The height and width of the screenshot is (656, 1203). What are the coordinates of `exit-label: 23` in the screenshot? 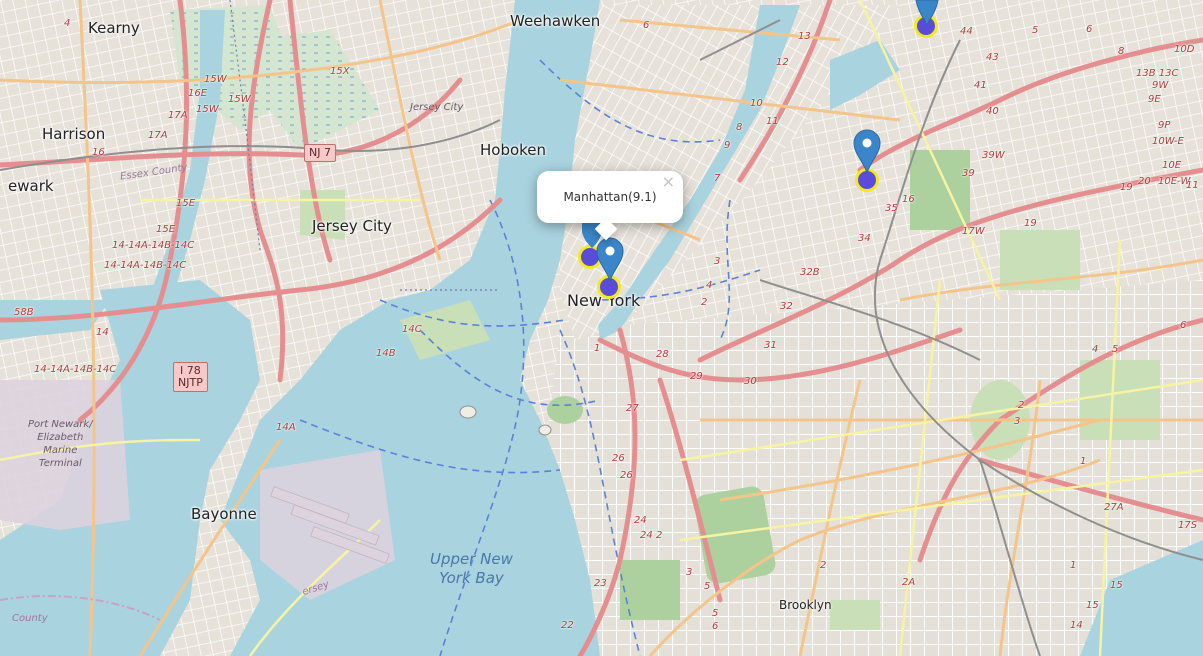 It's located at (600, 583).